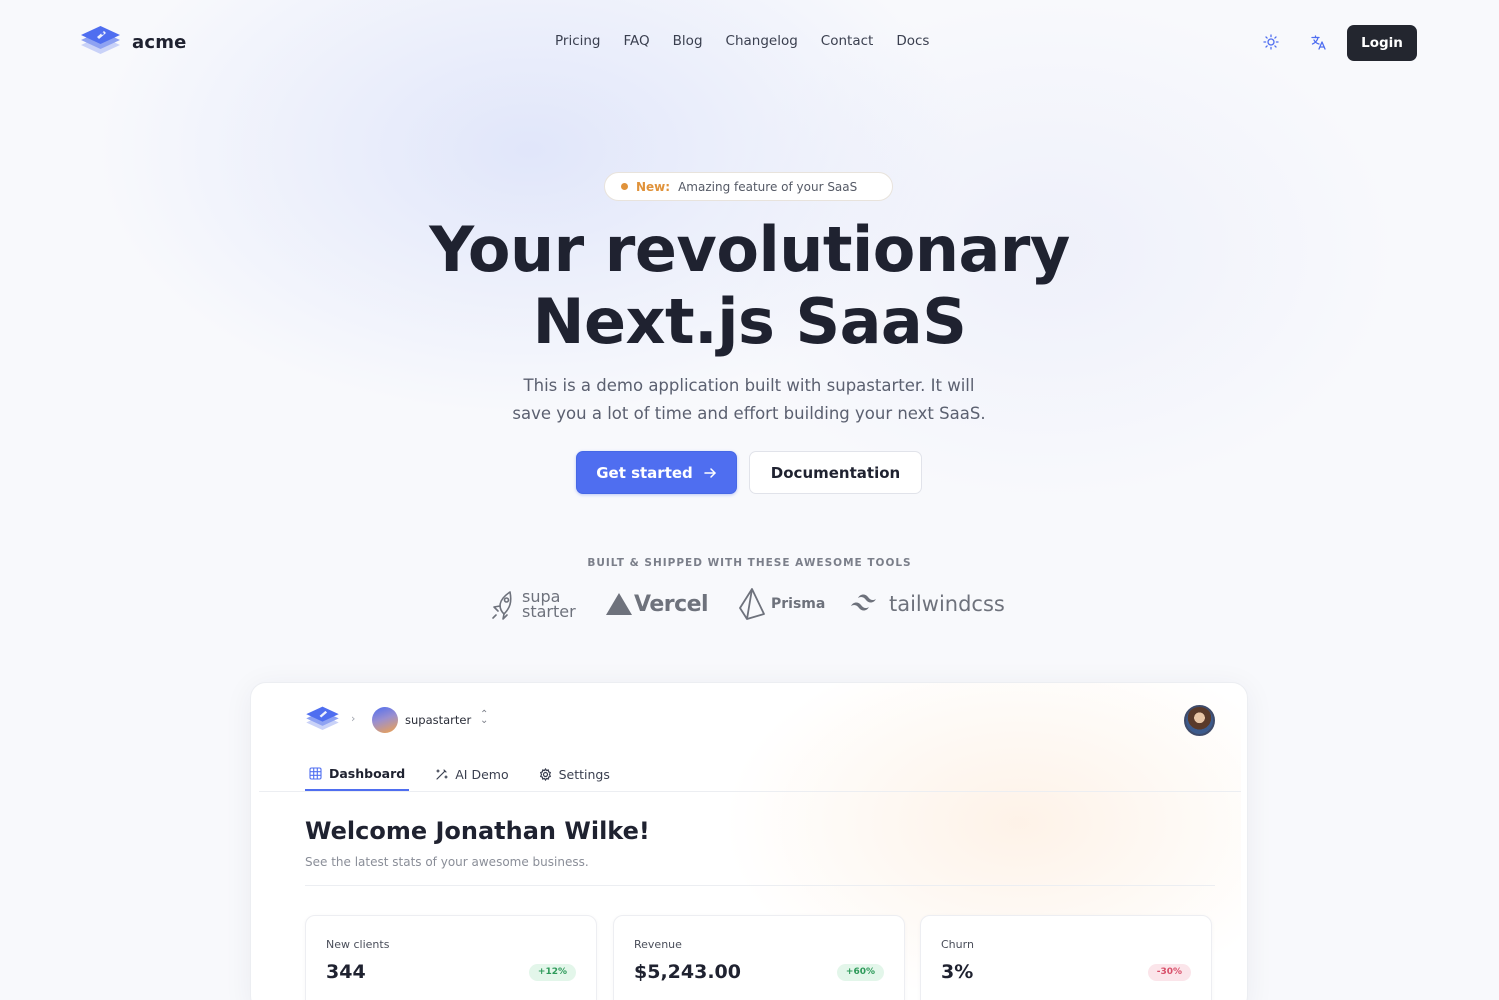 This screenshot has height=1000, width=1499. I want to click on vercel-logo: Vercel, so click(657, 604).